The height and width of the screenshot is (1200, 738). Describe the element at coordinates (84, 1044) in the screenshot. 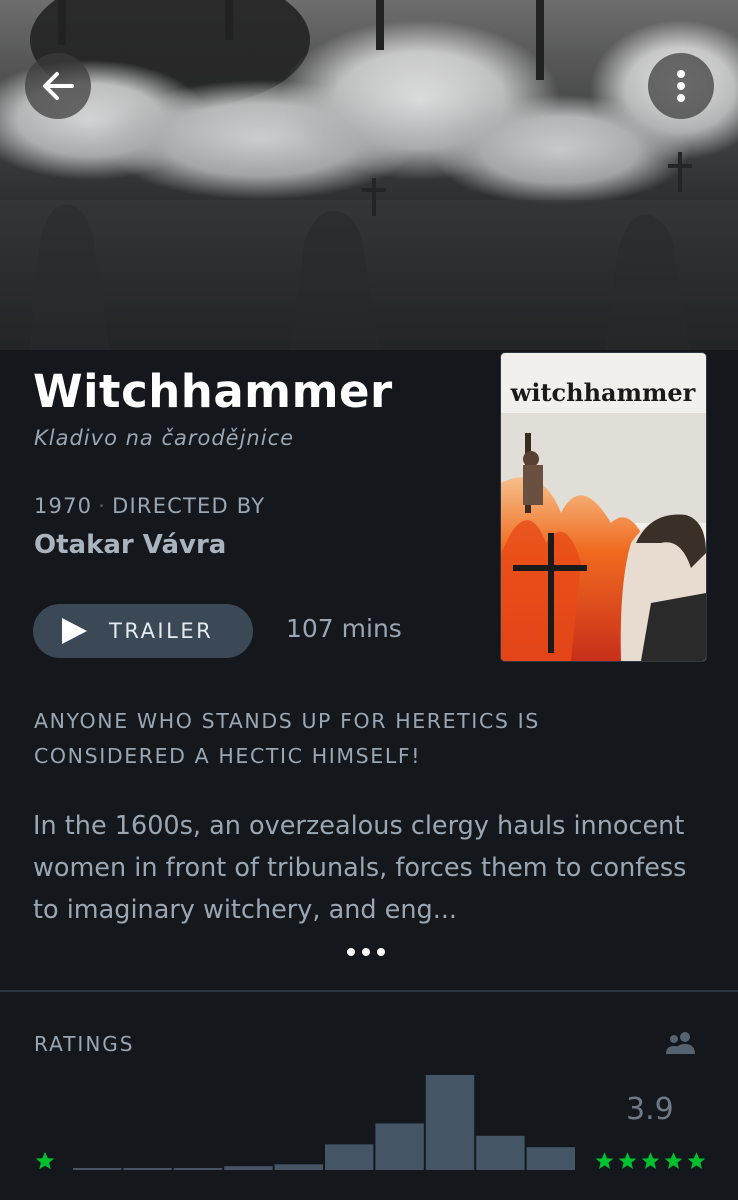

I see `ratings-heading: RATINGS` at that location.